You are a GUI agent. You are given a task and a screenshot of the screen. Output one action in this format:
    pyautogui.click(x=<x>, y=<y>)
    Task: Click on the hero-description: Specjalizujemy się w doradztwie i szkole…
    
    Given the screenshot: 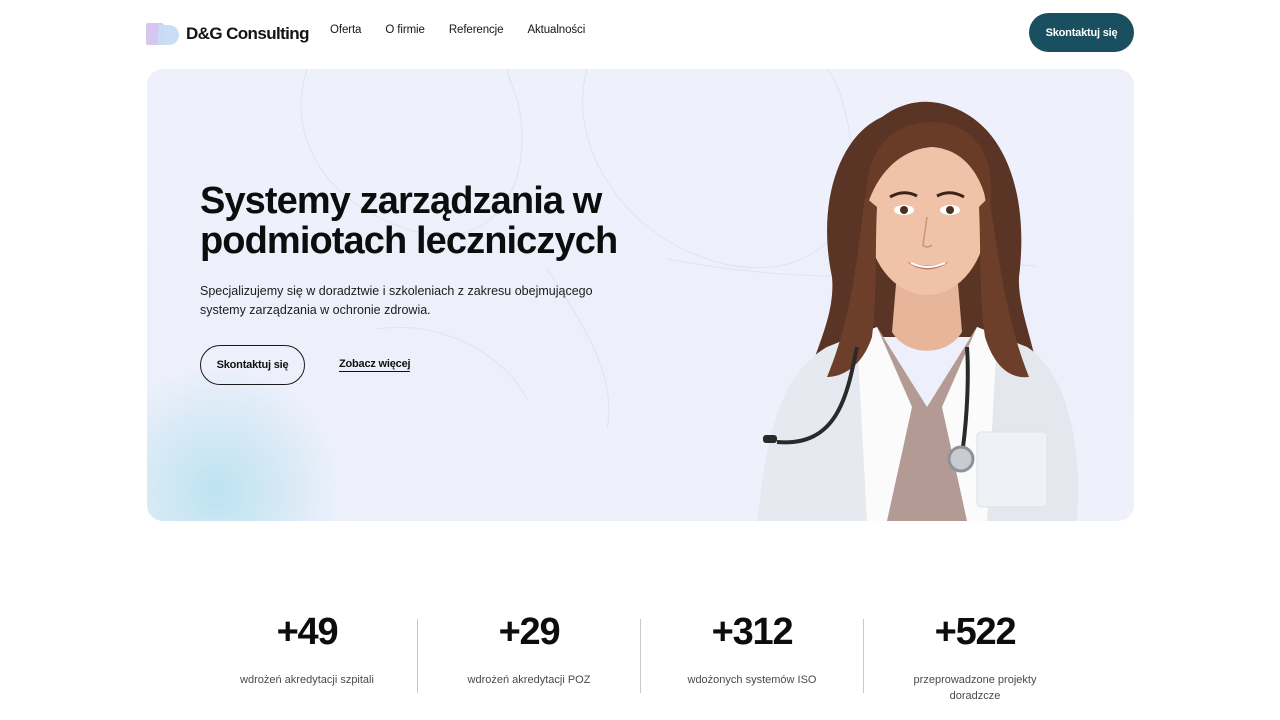 What is the action you would take?
    pyautogui.click(x=396, y=300)
    